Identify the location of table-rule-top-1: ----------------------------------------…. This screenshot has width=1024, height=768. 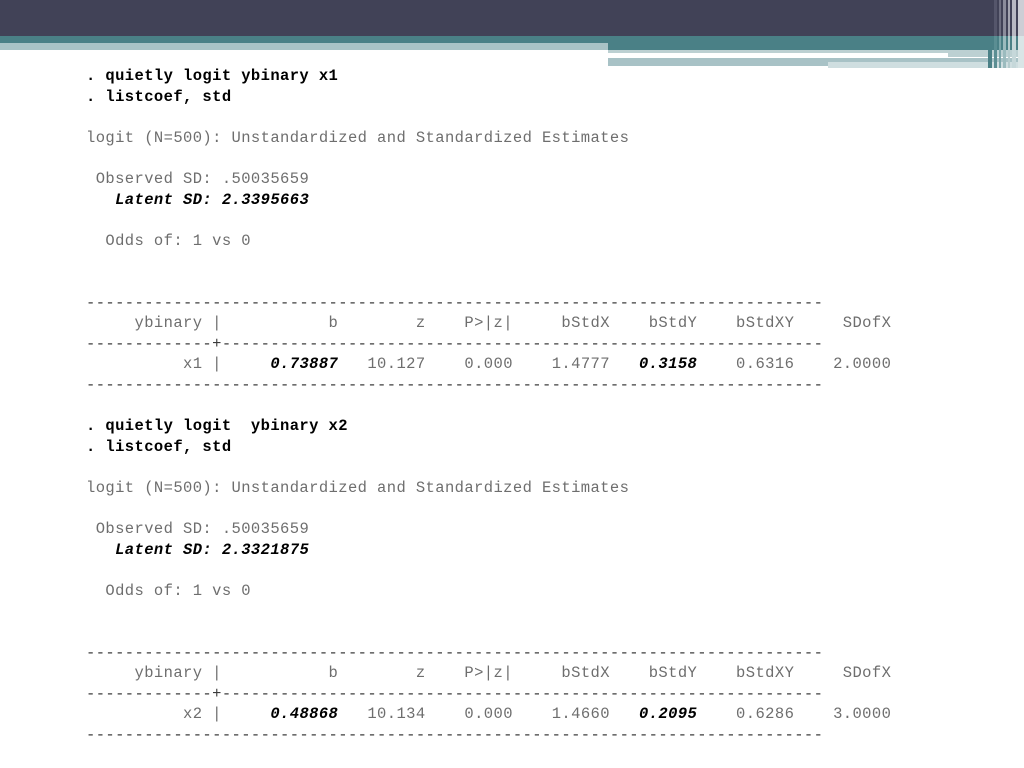
(536, 653).